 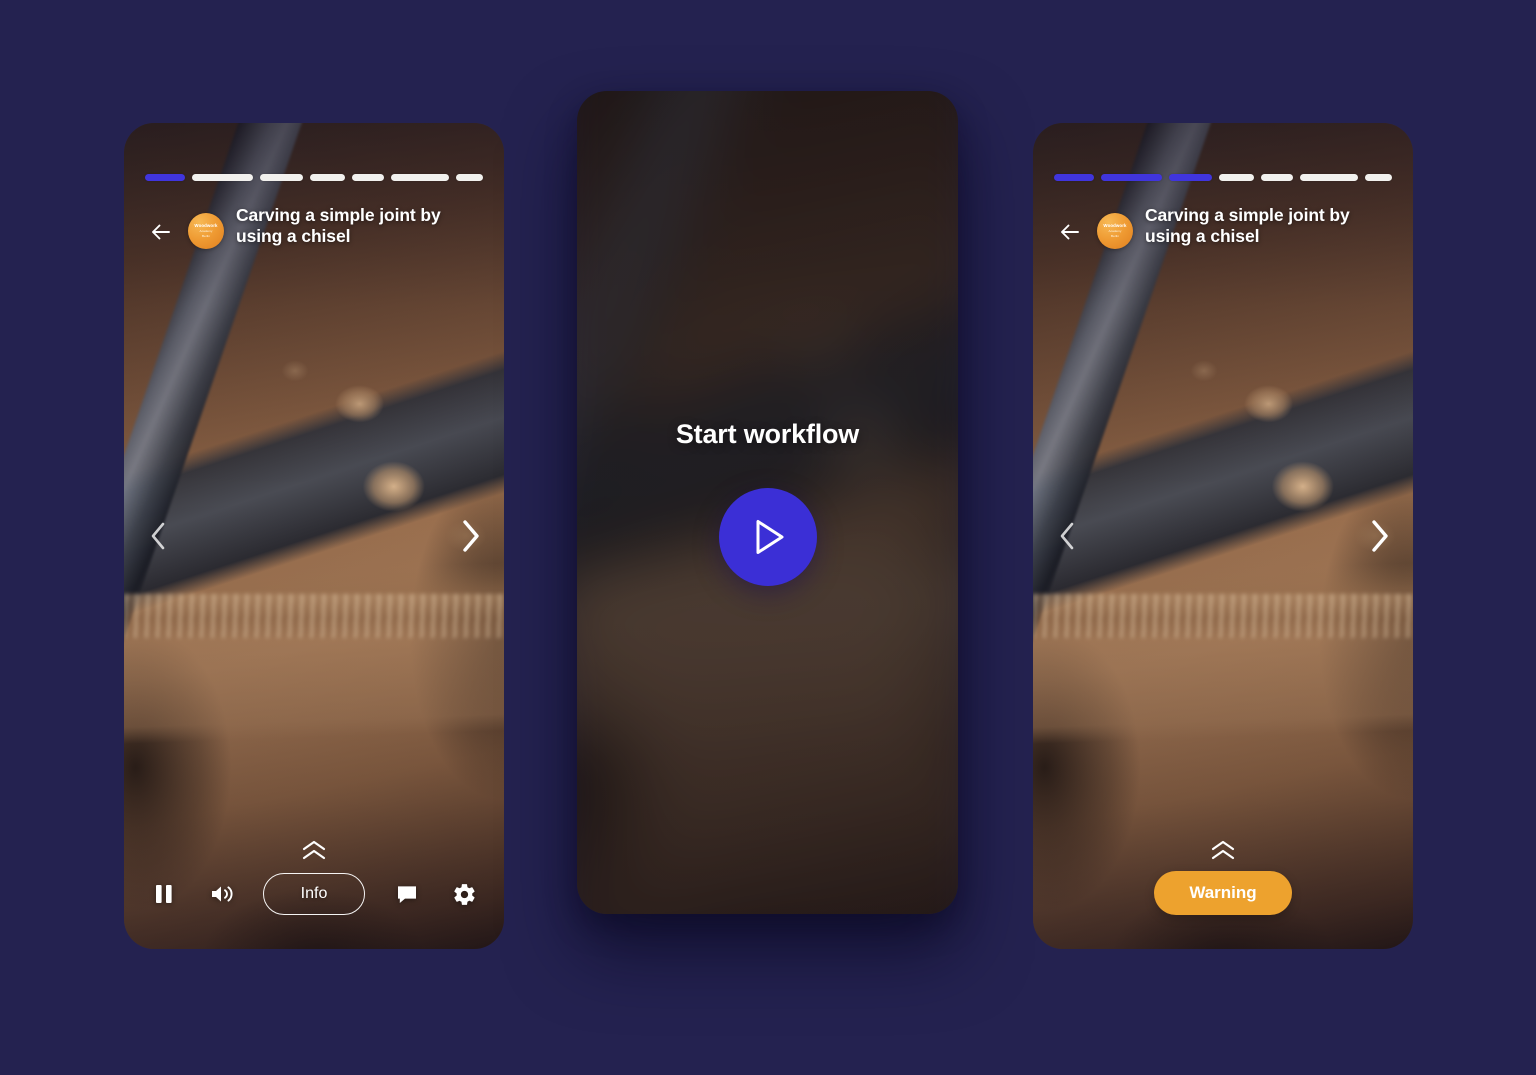 What do you see at coordinates (767, 434) in the screenshot?
I see `start-workflow-heading: Start workflow` at bounding box center [767, 434].